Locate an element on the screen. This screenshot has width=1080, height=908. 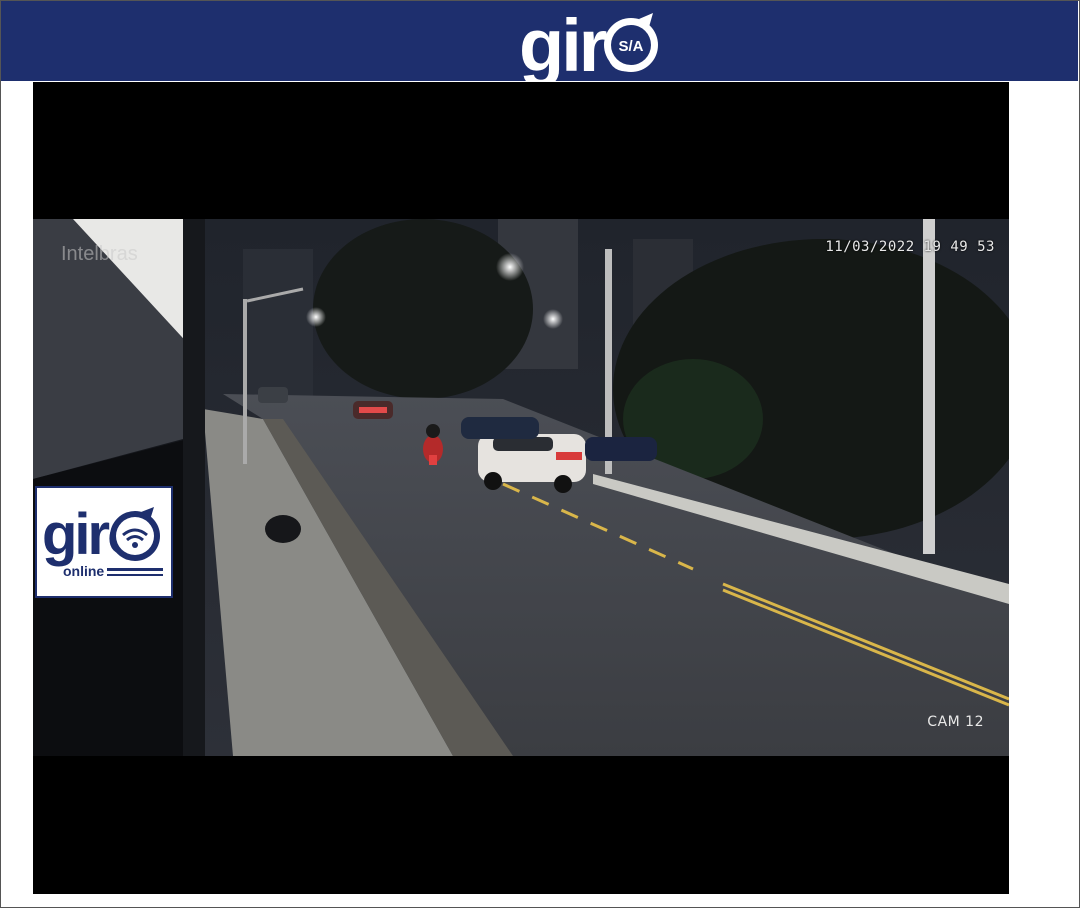
header-logo-badge: S/A is located at coordinates (630, 46).